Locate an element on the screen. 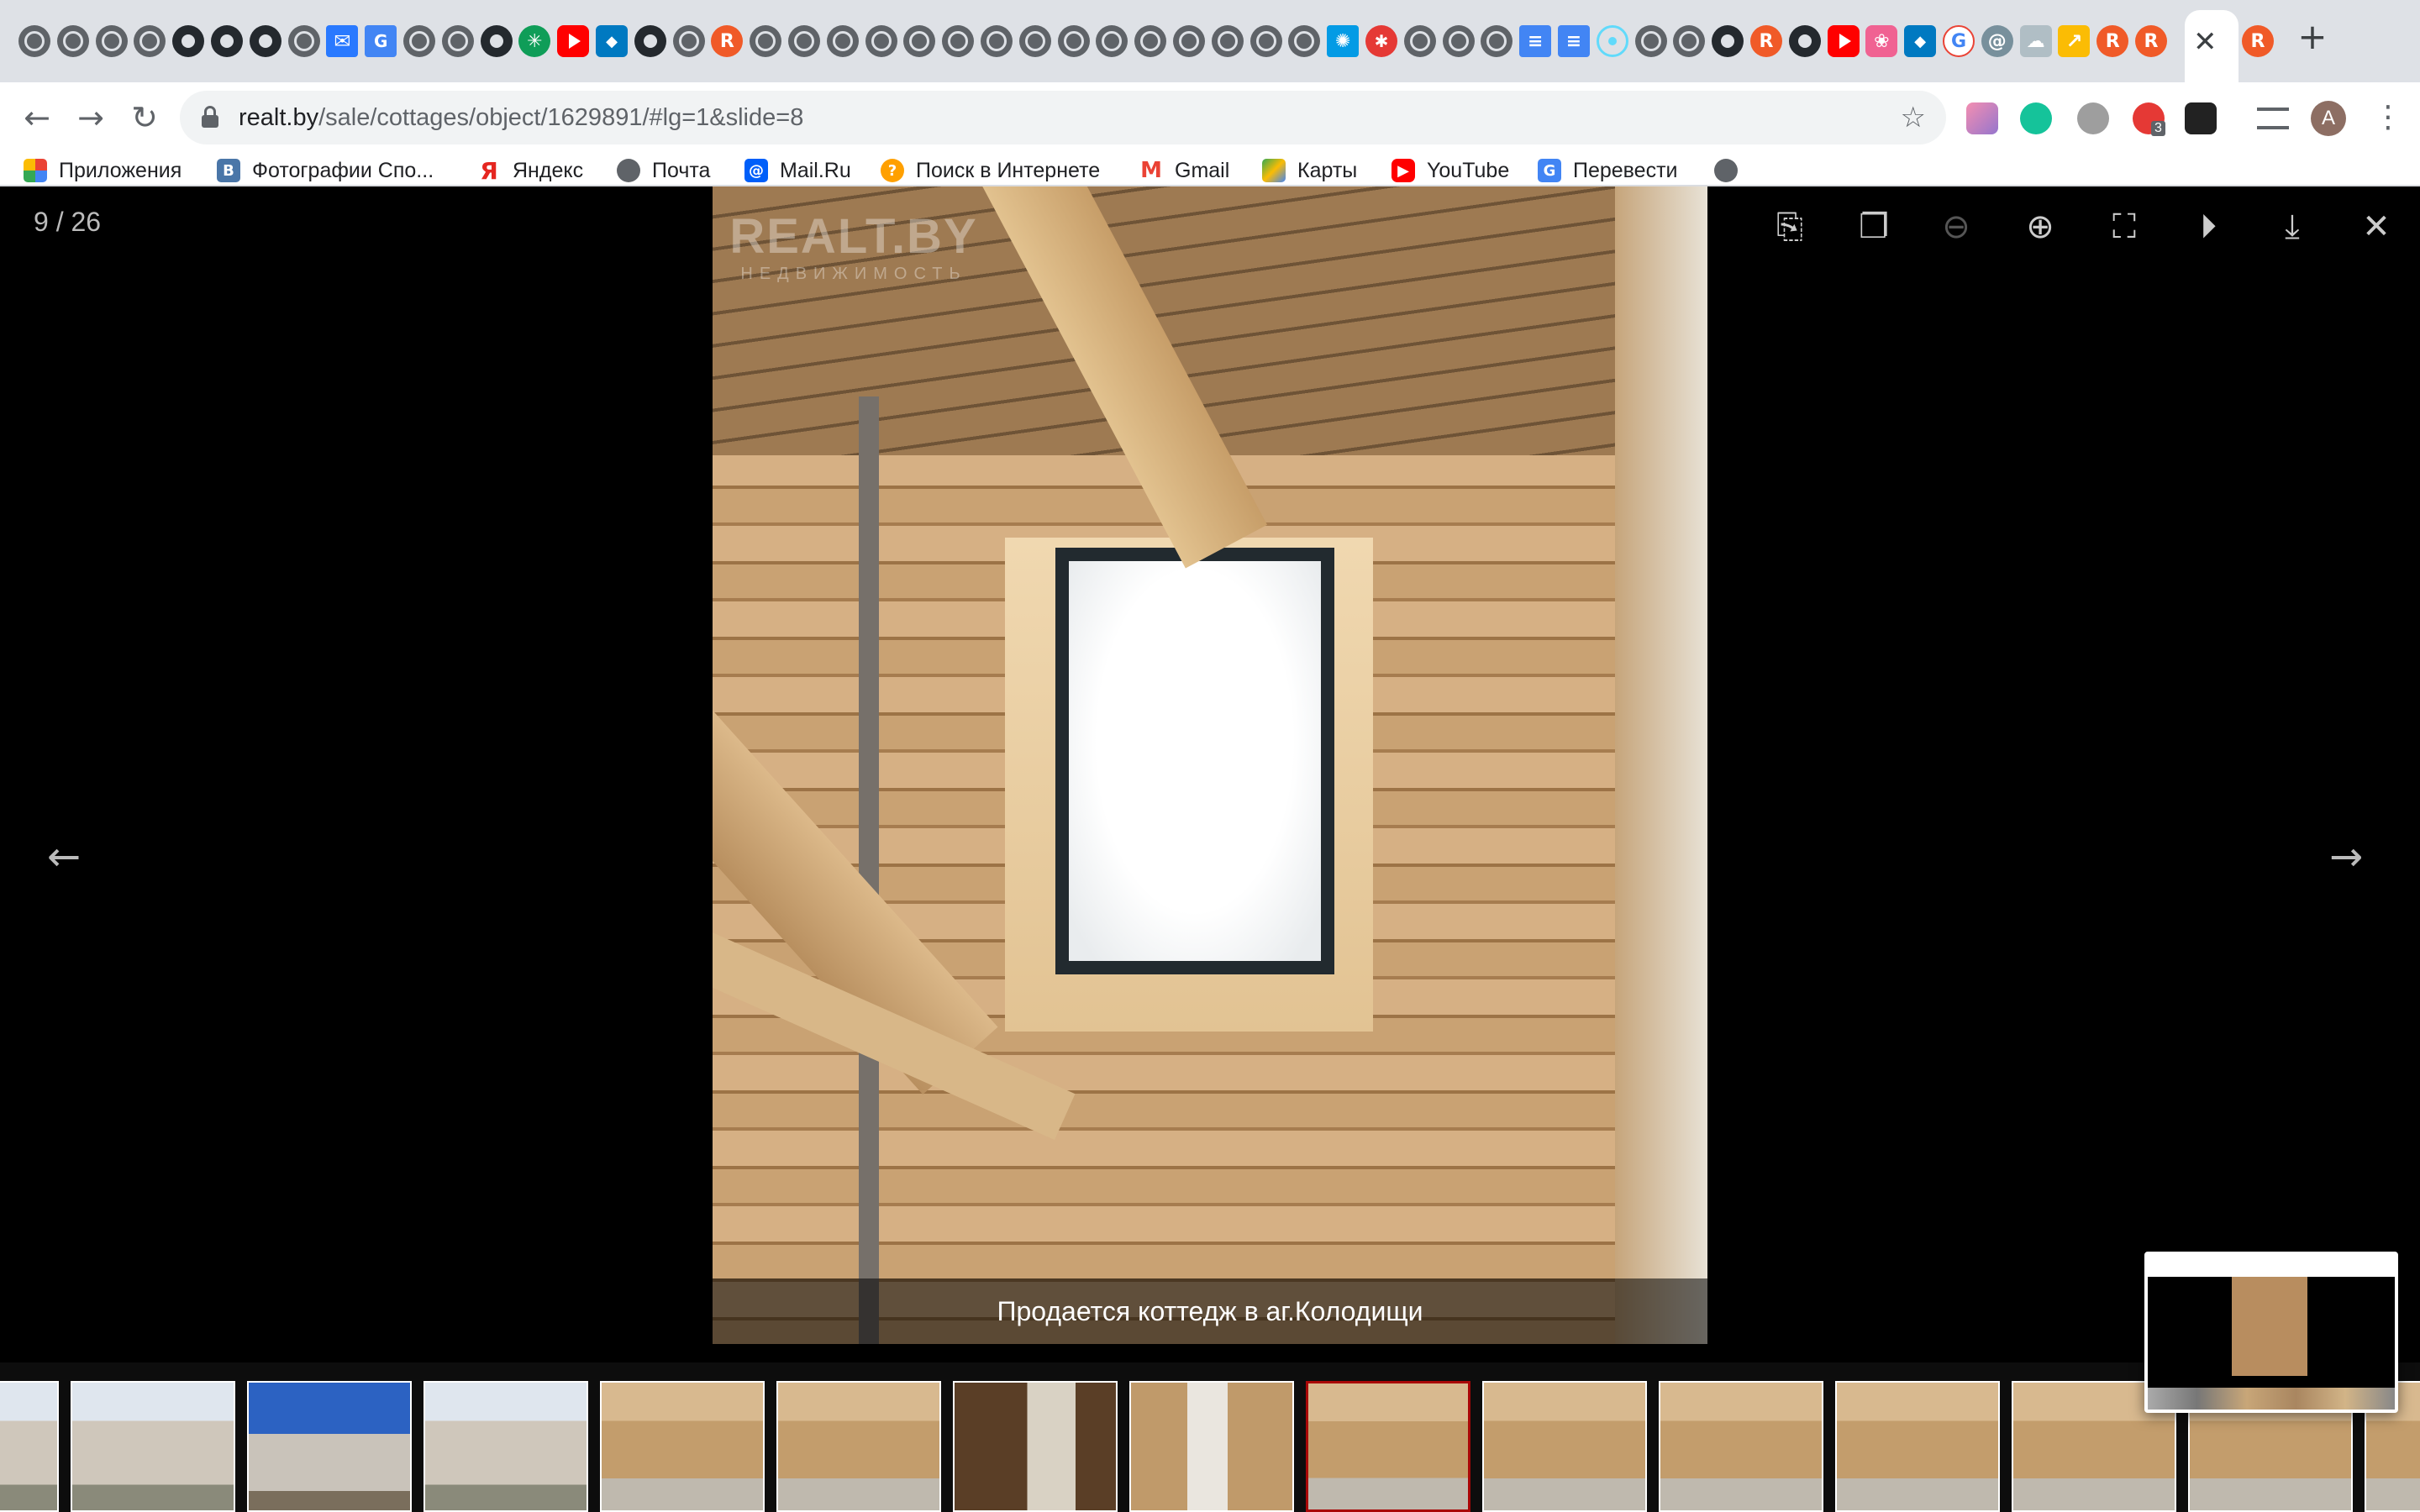  tab-swirl-icon is located at coordinates (1997, 41).